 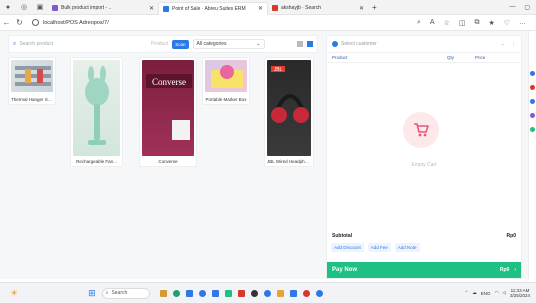 What do you see at coordinates (432, 23) in the screenshot?
I see `read-aloud-icon: A` at bounding box center [432, 23].